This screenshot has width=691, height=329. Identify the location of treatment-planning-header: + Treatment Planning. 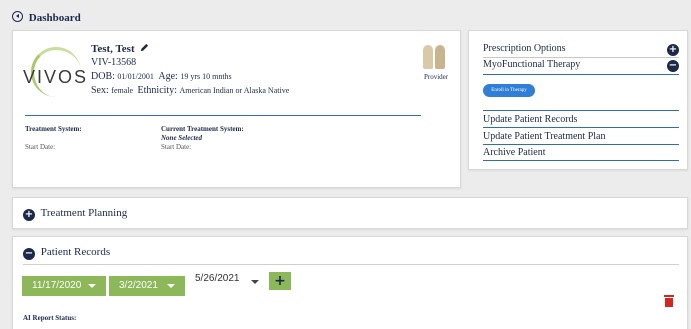
(75, 214).